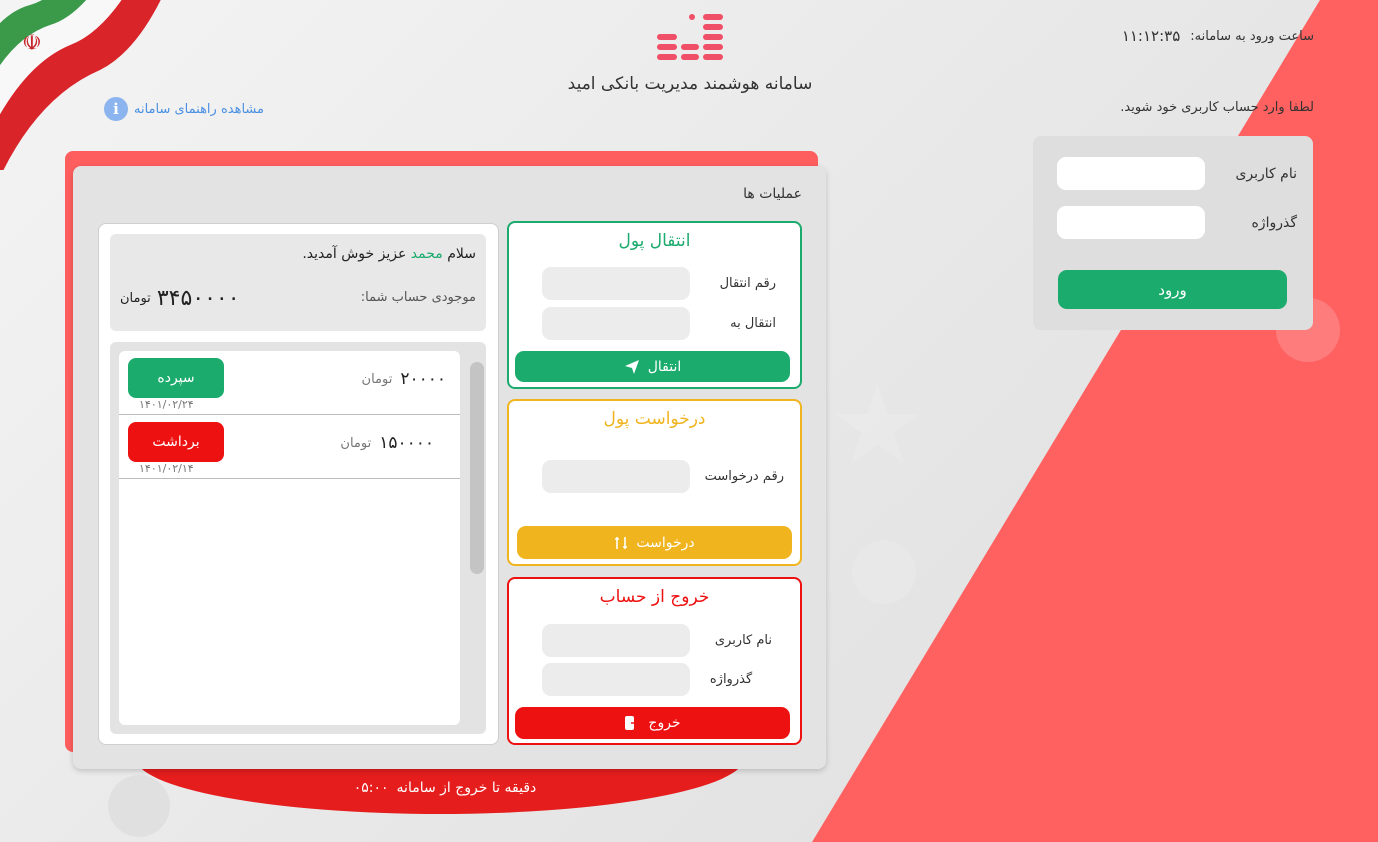 This screenshot has height=842, width=1378. I want to click on guide-link: مشاهده راهنمای سامانه i, so click(184, 109).